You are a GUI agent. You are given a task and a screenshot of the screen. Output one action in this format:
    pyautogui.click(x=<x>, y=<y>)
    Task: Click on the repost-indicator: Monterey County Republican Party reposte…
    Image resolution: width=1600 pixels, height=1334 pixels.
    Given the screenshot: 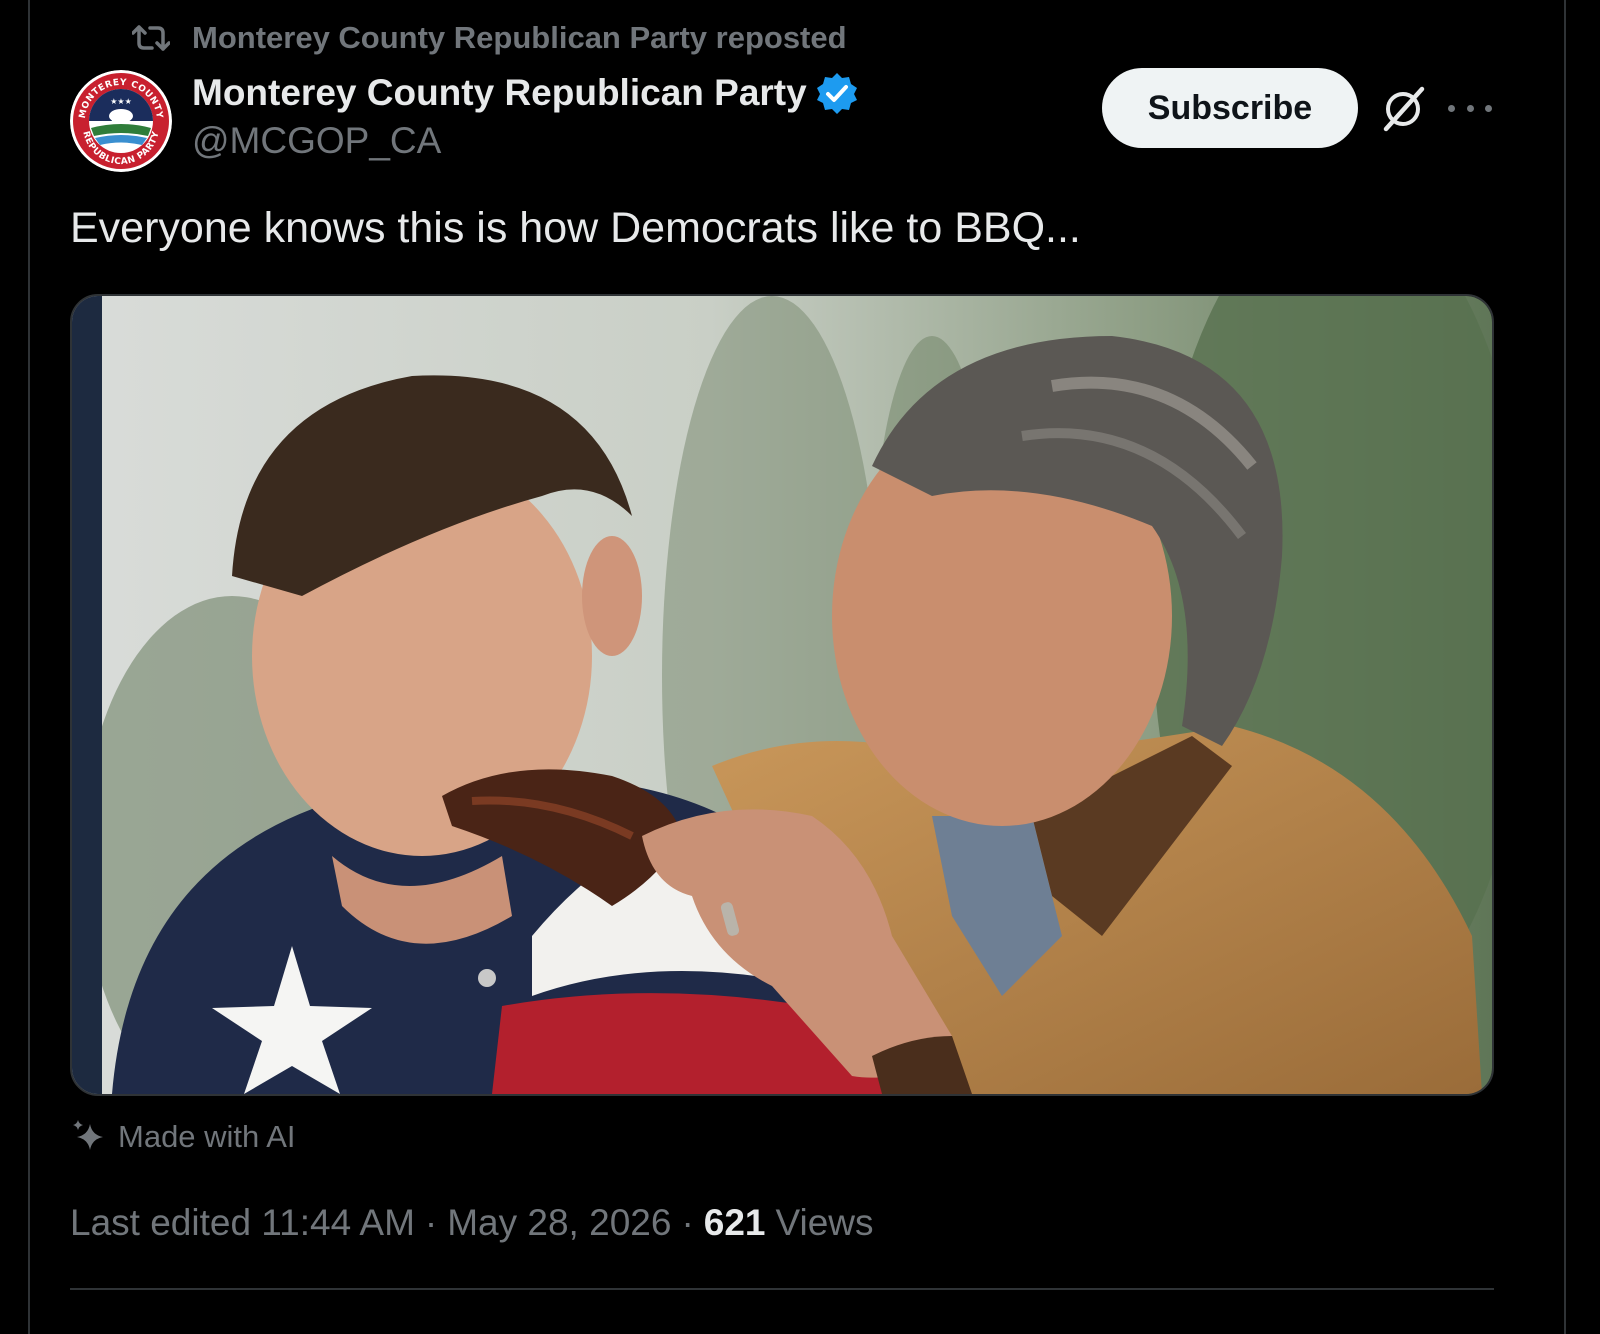 What is the action you would take?
    pyautogui.click(x=489, y=38)
    